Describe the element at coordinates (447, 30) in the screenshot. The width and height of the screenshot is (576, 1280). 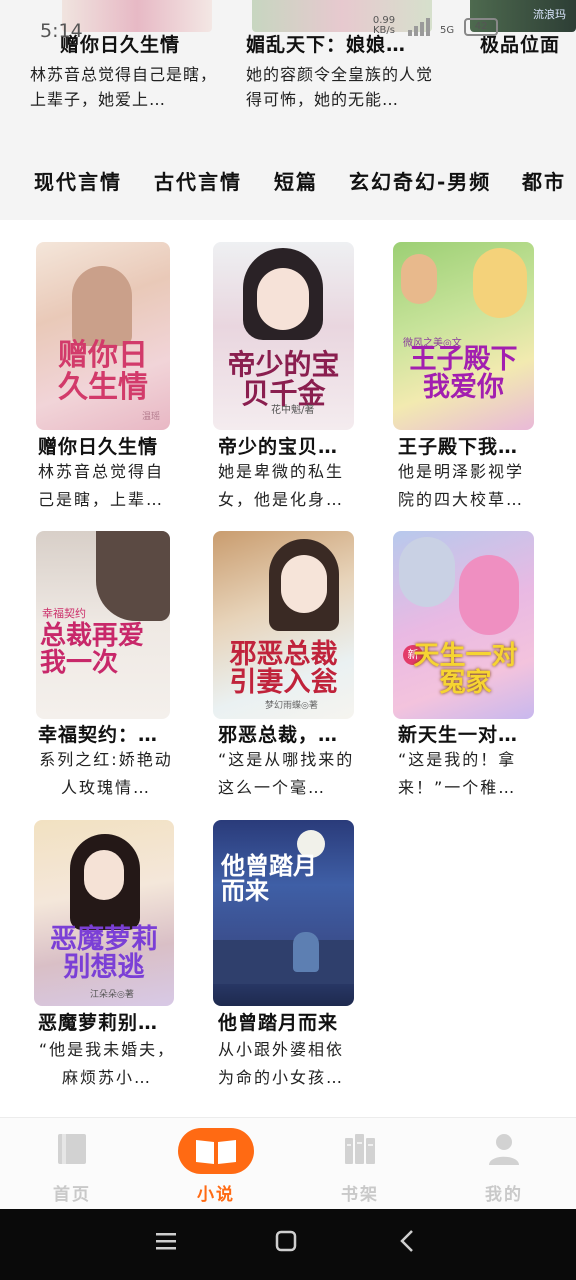
I see `network-type: 5G` at that location.